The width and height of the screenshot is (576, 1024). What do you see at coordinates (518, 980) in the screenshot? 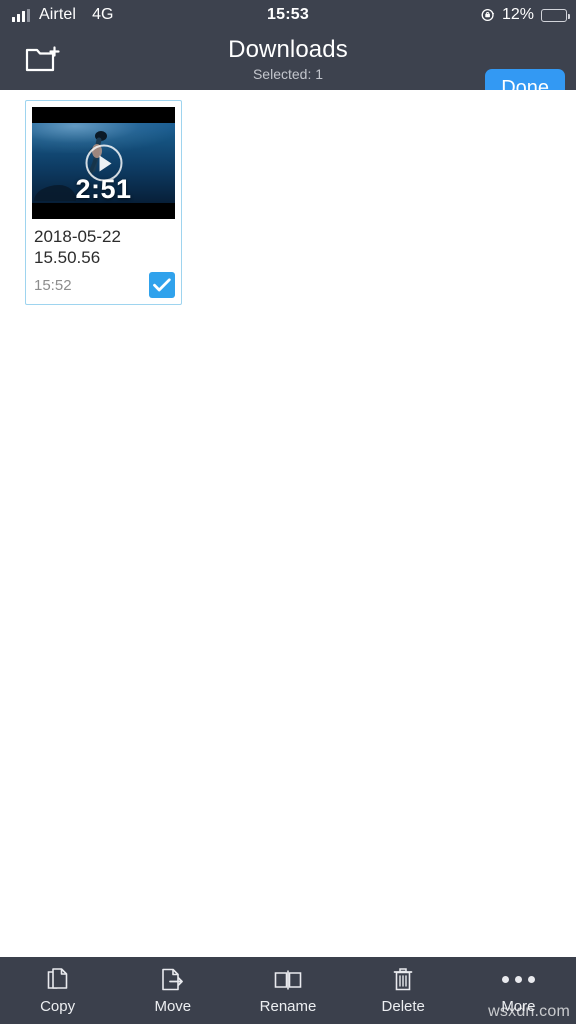
I see `more-dots-icon` at bounding box center [518, 980].